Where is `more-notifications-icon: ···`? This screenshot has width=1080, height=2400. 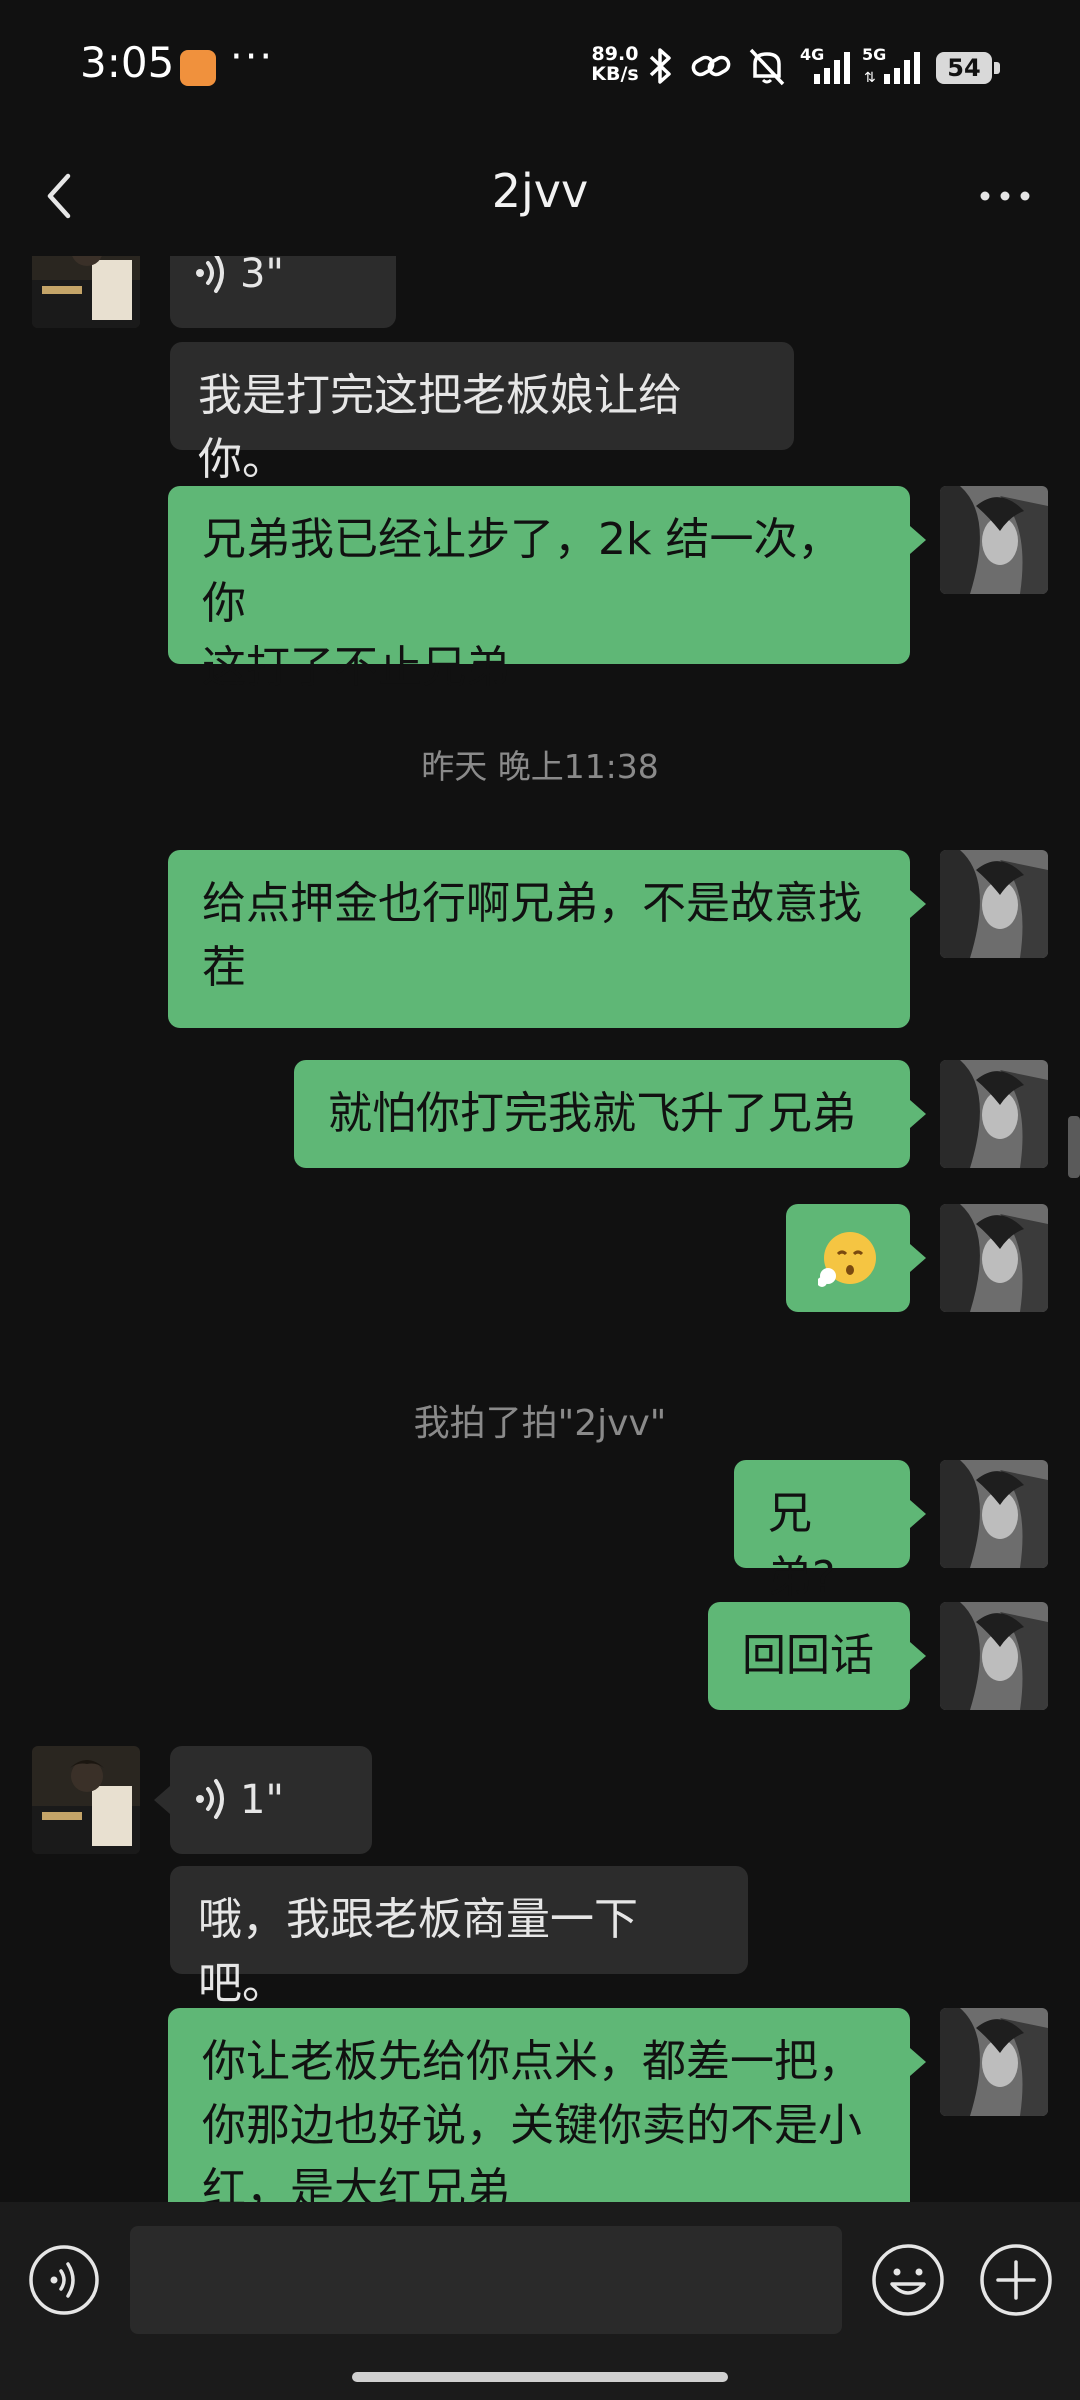 more-notifications-icon: ··· is located at coordinates (252, 57).